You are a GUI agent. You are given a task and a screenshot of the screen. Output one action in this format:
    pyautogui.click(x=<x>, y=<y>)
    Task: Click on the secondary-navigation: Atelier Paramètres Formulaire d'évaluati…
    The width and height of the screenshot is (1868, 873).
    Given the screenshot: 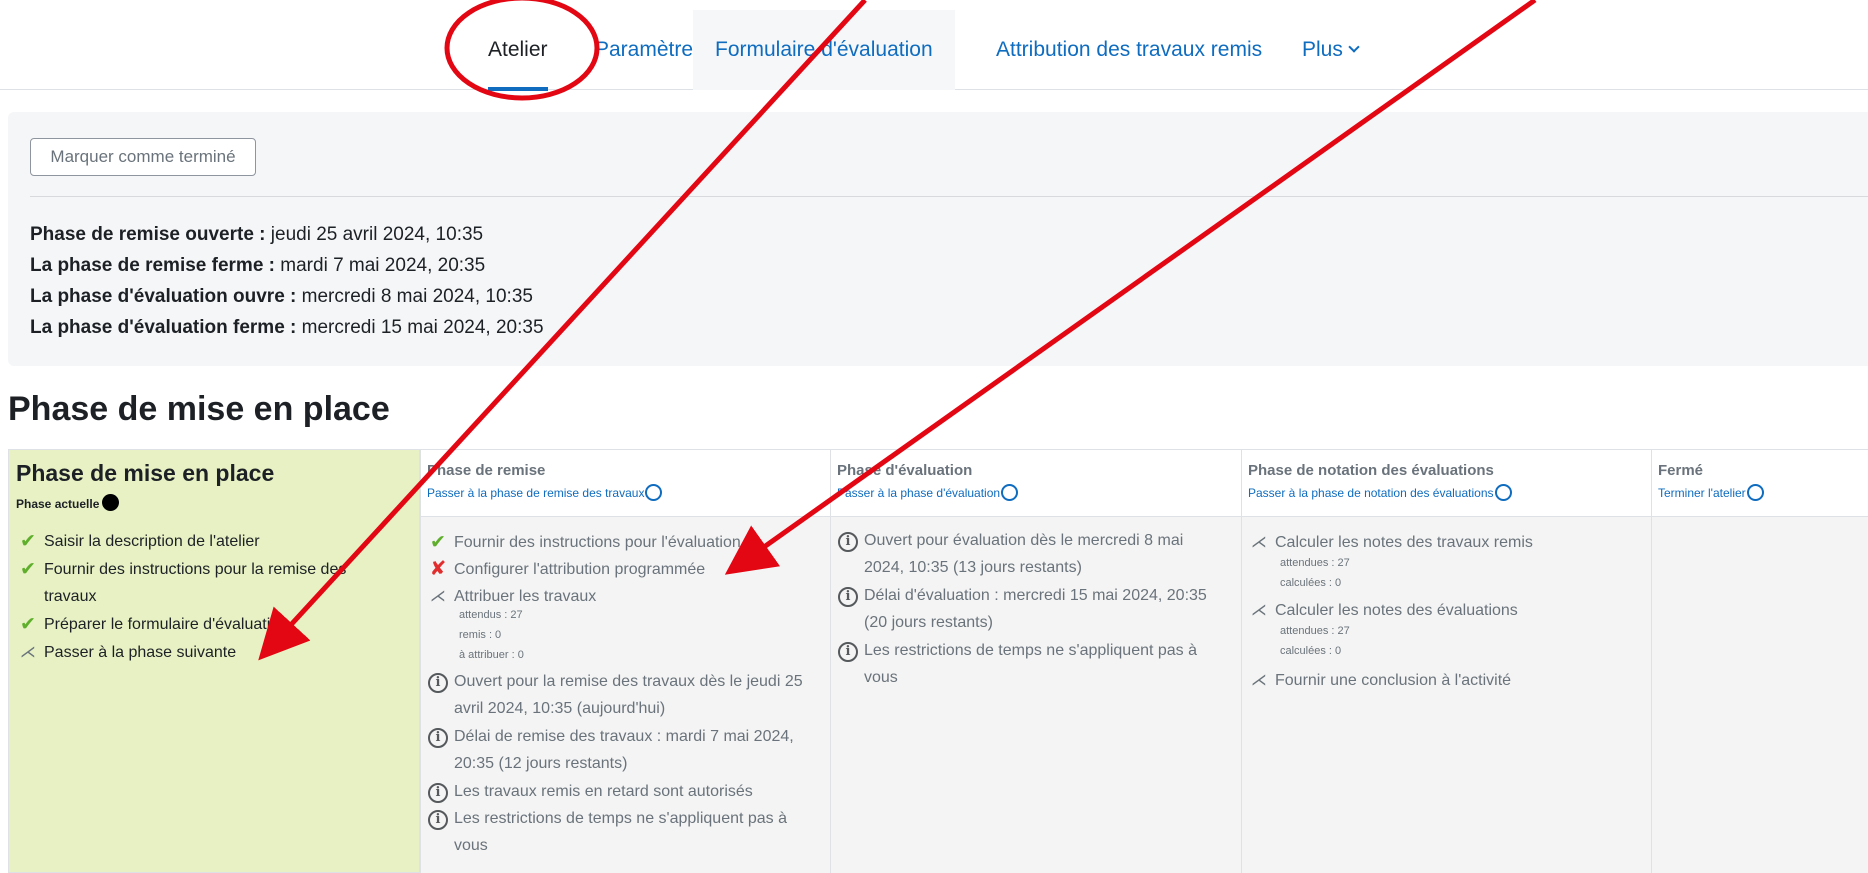 What is the action you would take?
    pyautogui.click(x=934, y=45)
    